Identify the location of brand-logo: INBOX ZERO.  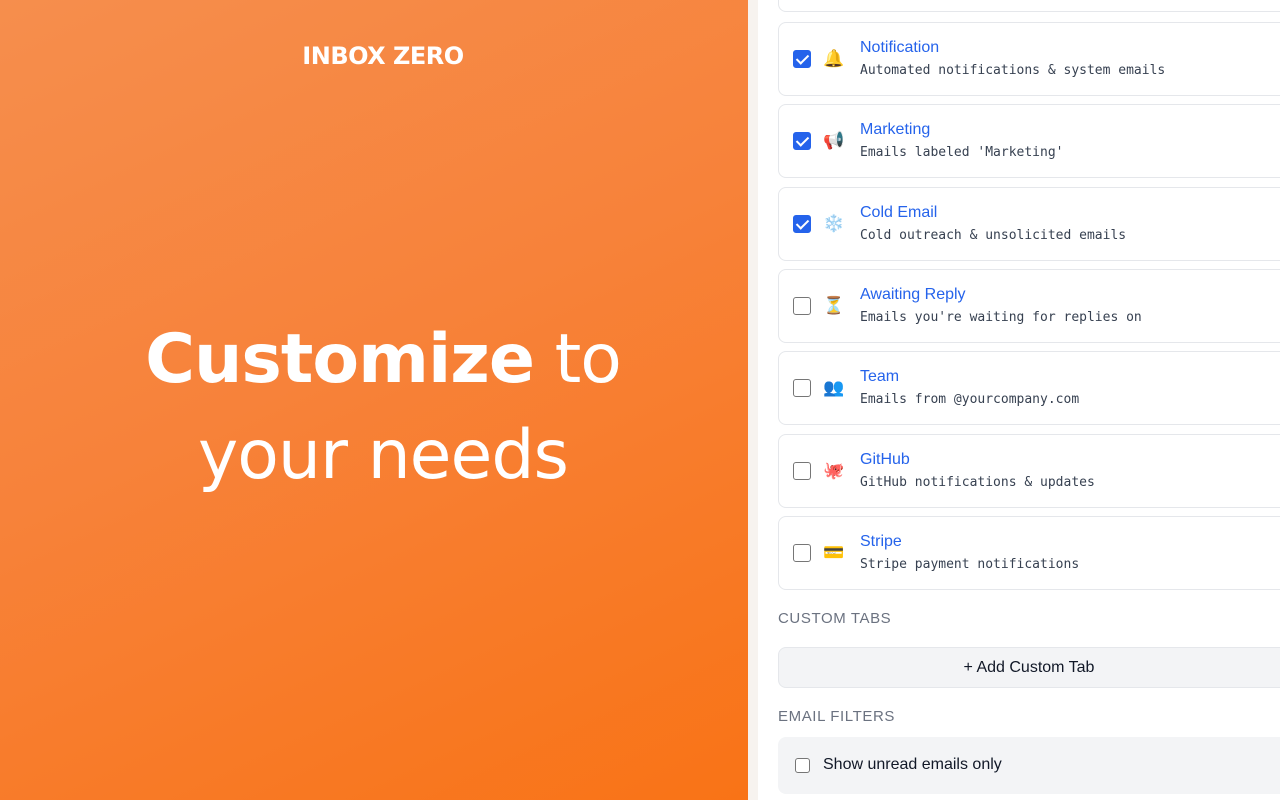
(383, 56).